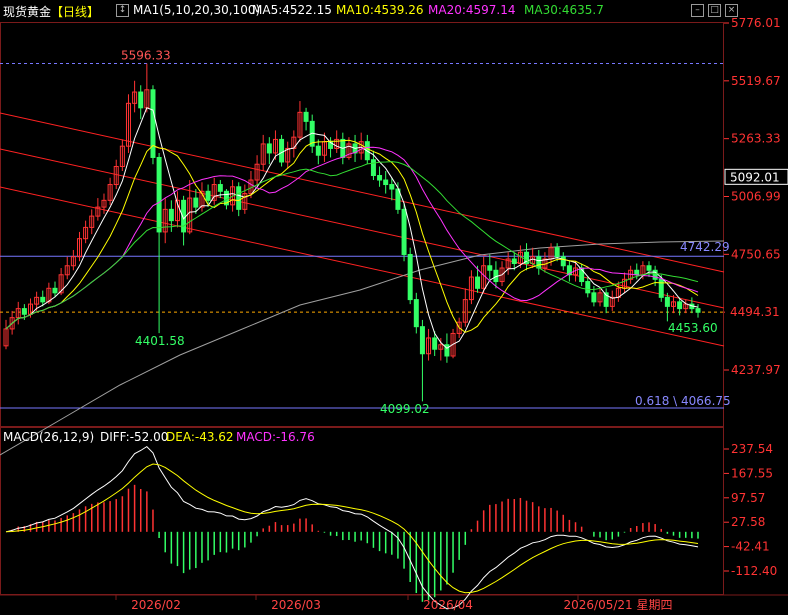  What do you see at coordinates (618, 605) in the screenshot?
I see `time-axis-label: 2026/05/21 星期四` at bounding box center [618, 605].